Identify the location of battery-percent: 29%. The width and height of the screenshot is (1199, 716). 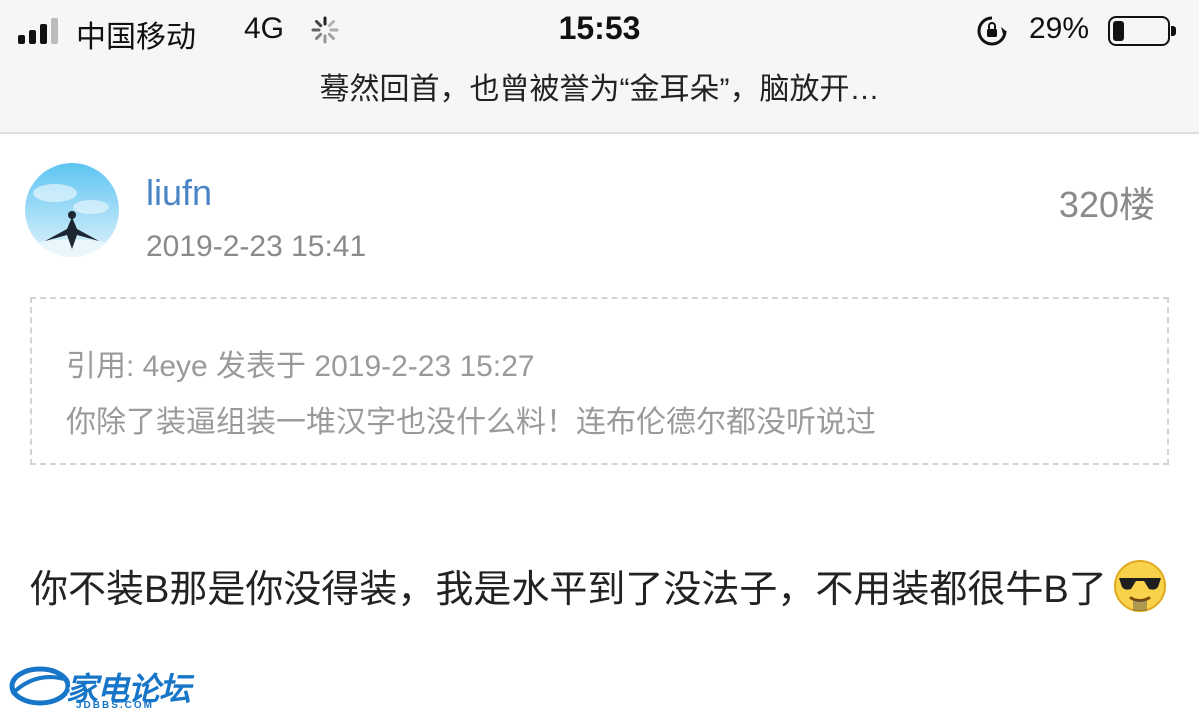
(1059, 28).